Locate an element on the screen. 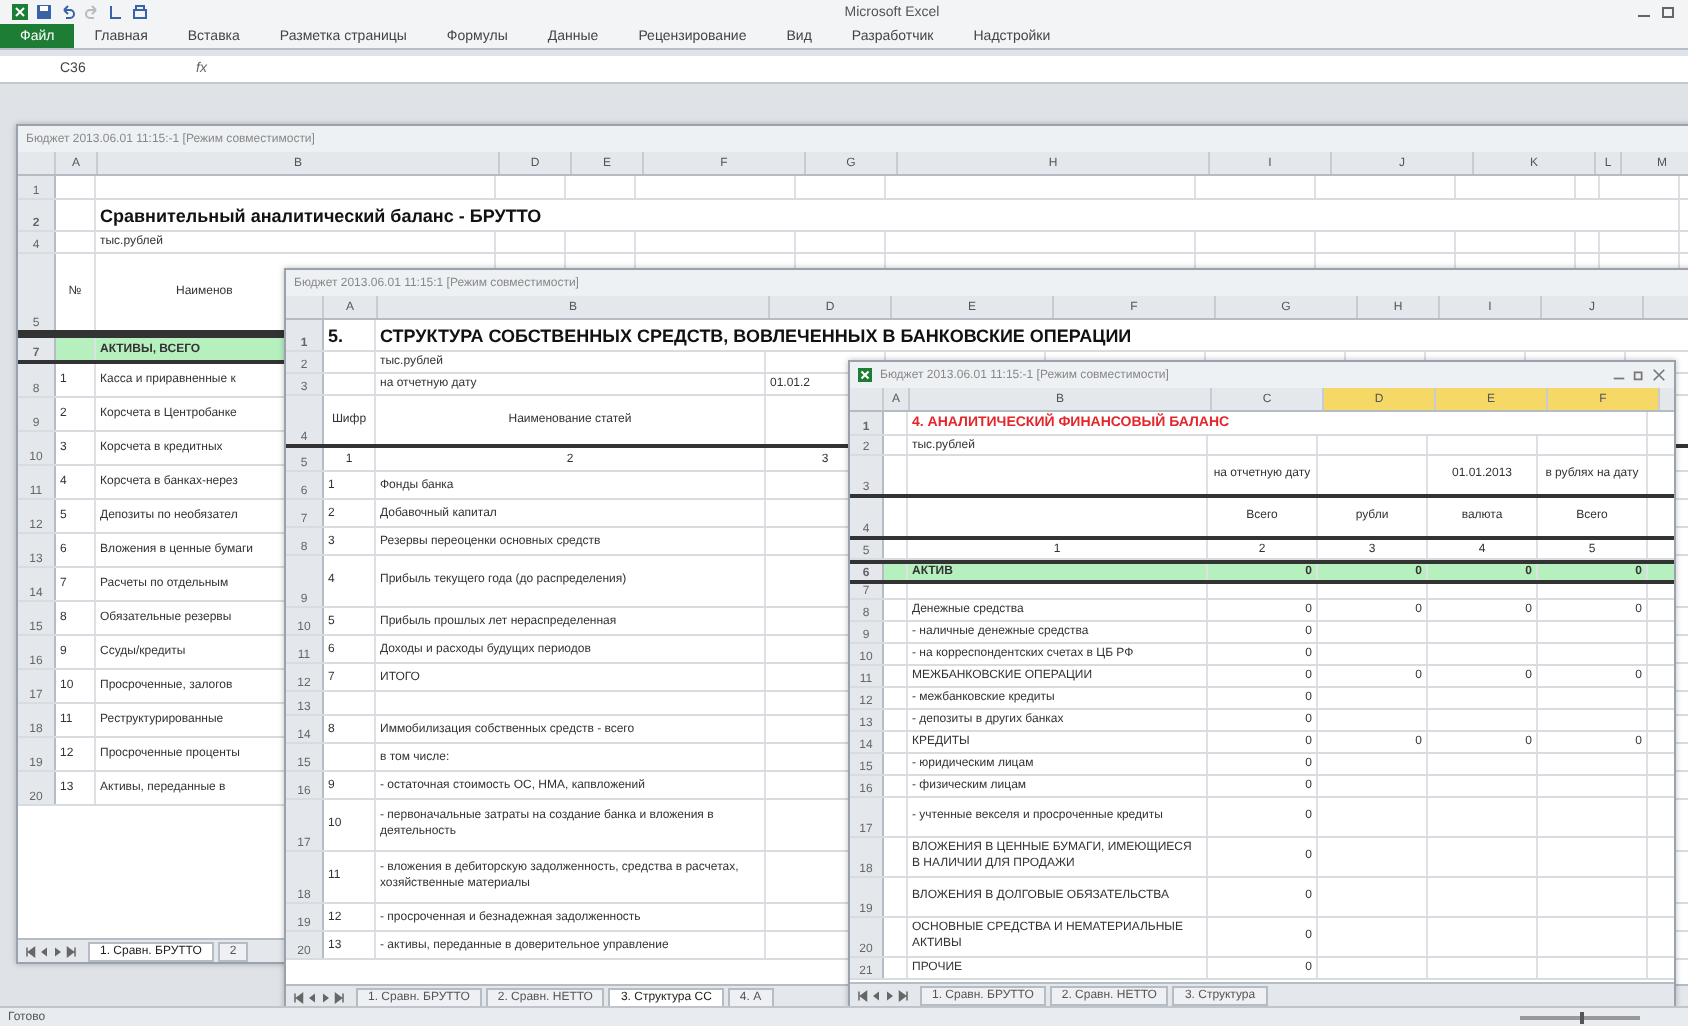 The image size is (1688, 1026). sheet-title: СТРУКТУРА СОБСТВЕННЫХ СРЕДСТВ, ВОВЛЕЧЕННЫХ В БАНКОВСКИЕ ОПЕРАЦИИ is located at coordinates (756, 335).